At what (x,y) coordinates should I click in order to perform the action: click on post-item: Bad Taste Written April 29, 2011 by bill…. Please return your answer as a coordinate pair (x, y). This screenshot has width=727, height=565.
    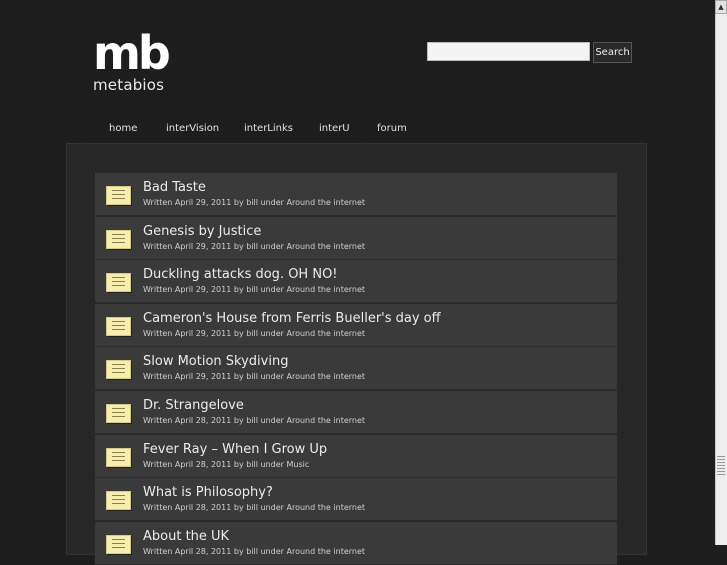
    Looking at the image, I should click on (356, 194).